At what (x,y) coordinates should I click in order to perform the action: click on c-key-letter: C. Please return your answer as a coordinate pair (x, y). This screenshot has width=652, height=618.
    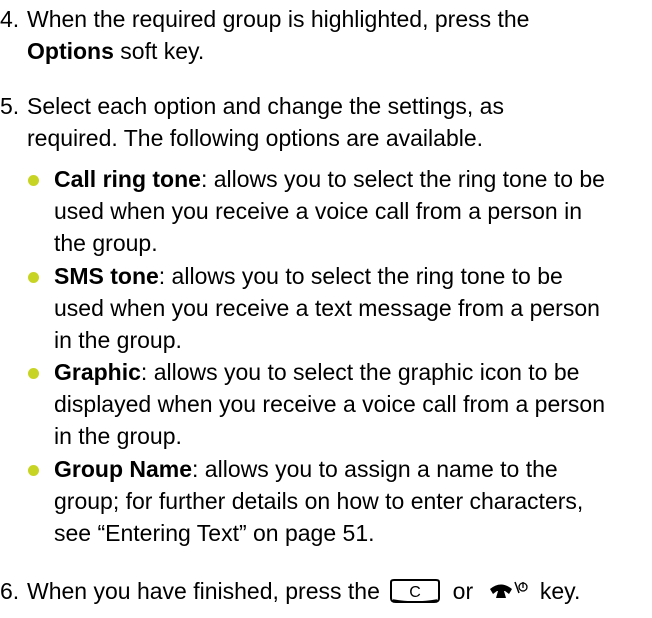
    Looking at the image, I should click on (415, 592).